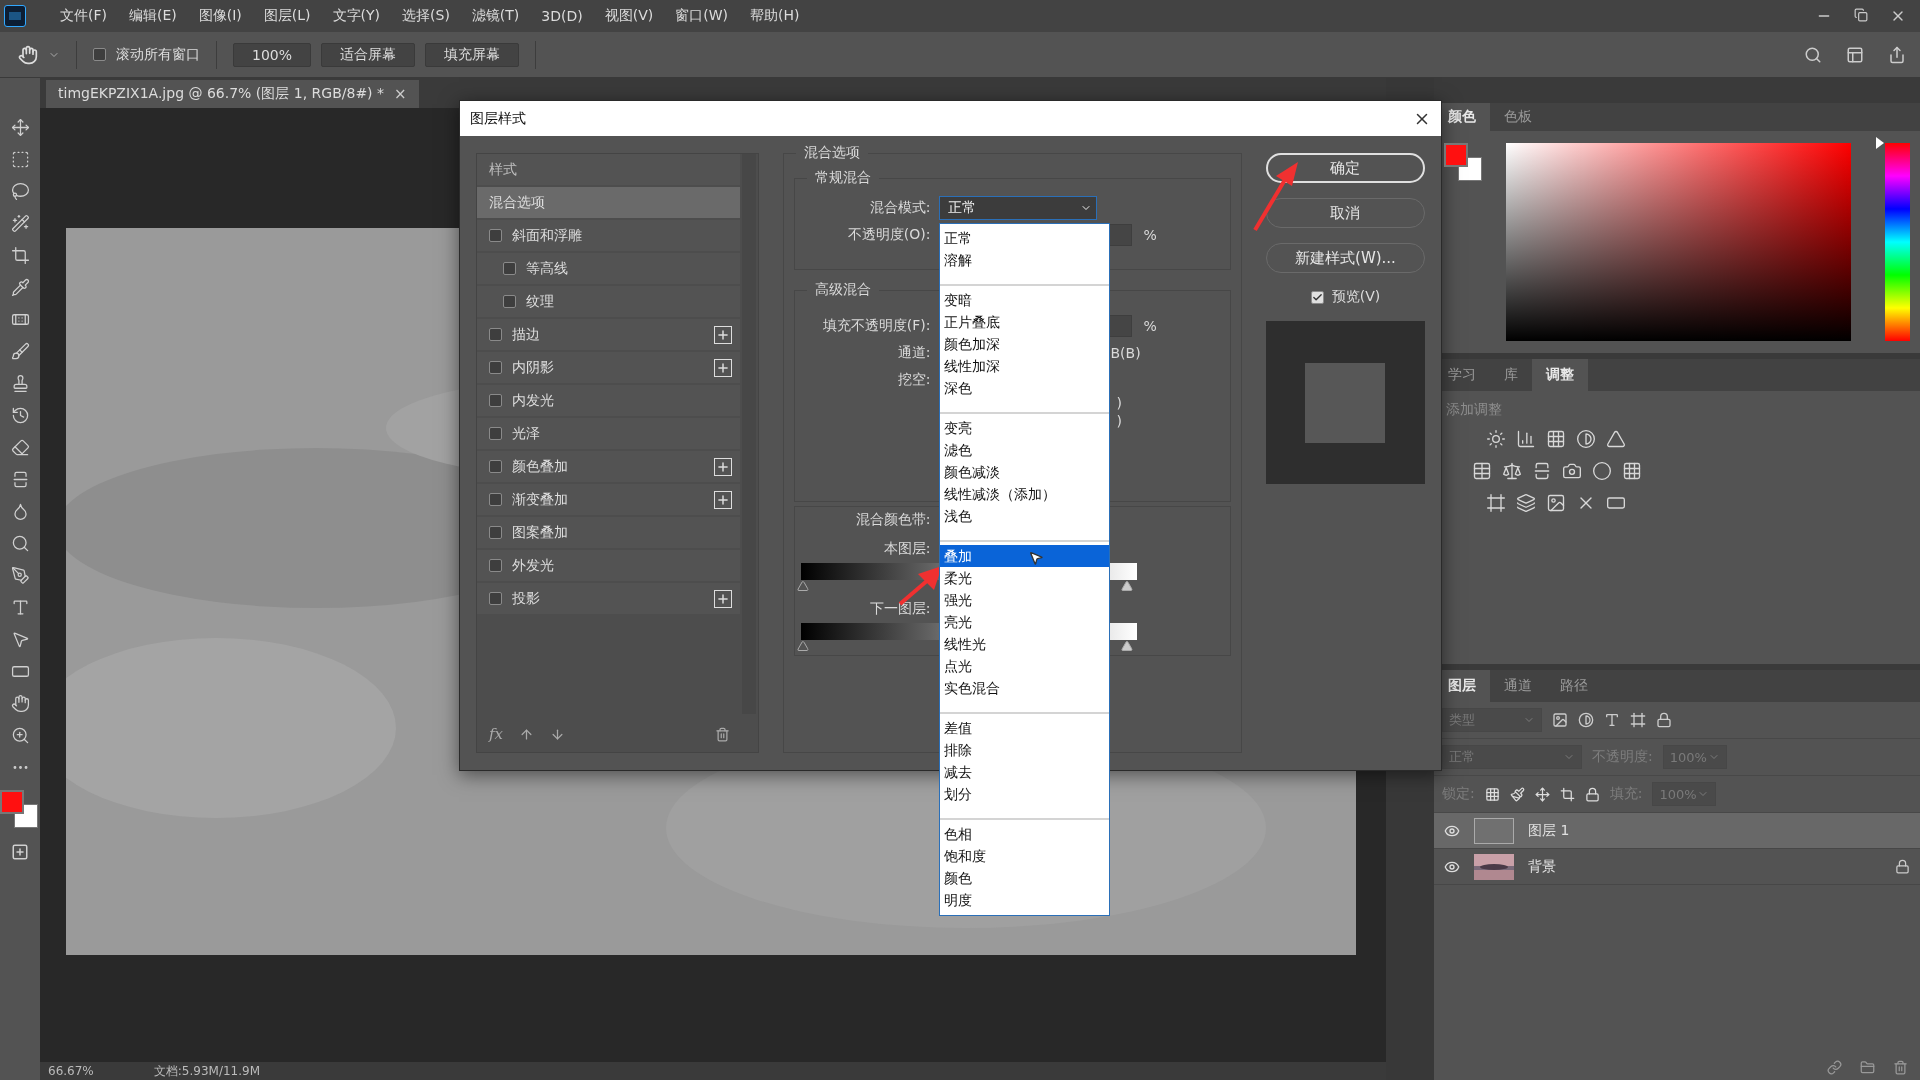  Describe the element at coordinates (1024, 555) in the screenshot. I see `menu-option: 叠加` at that location.